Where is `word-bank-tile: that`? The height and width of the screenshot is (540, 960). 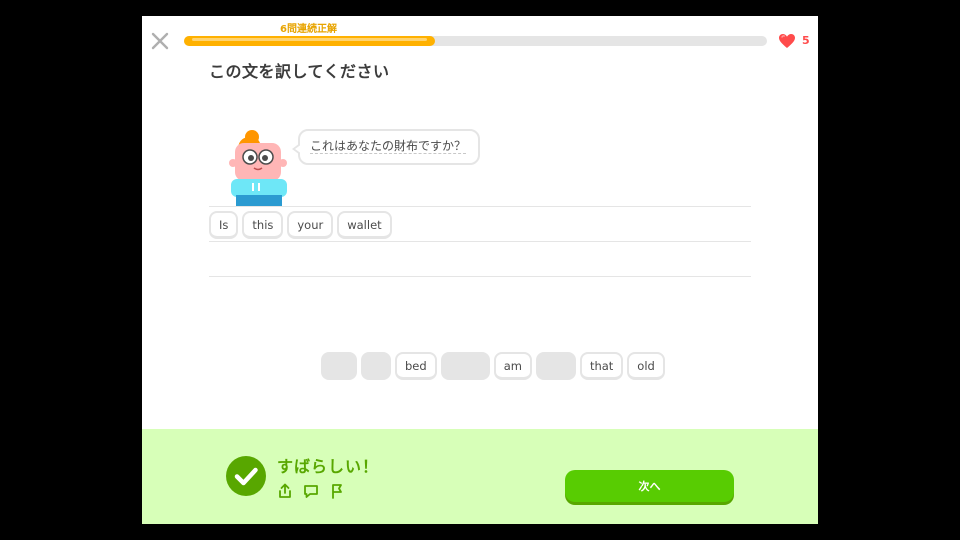 word-bank-tile: that is located at coordinates (601, 366).